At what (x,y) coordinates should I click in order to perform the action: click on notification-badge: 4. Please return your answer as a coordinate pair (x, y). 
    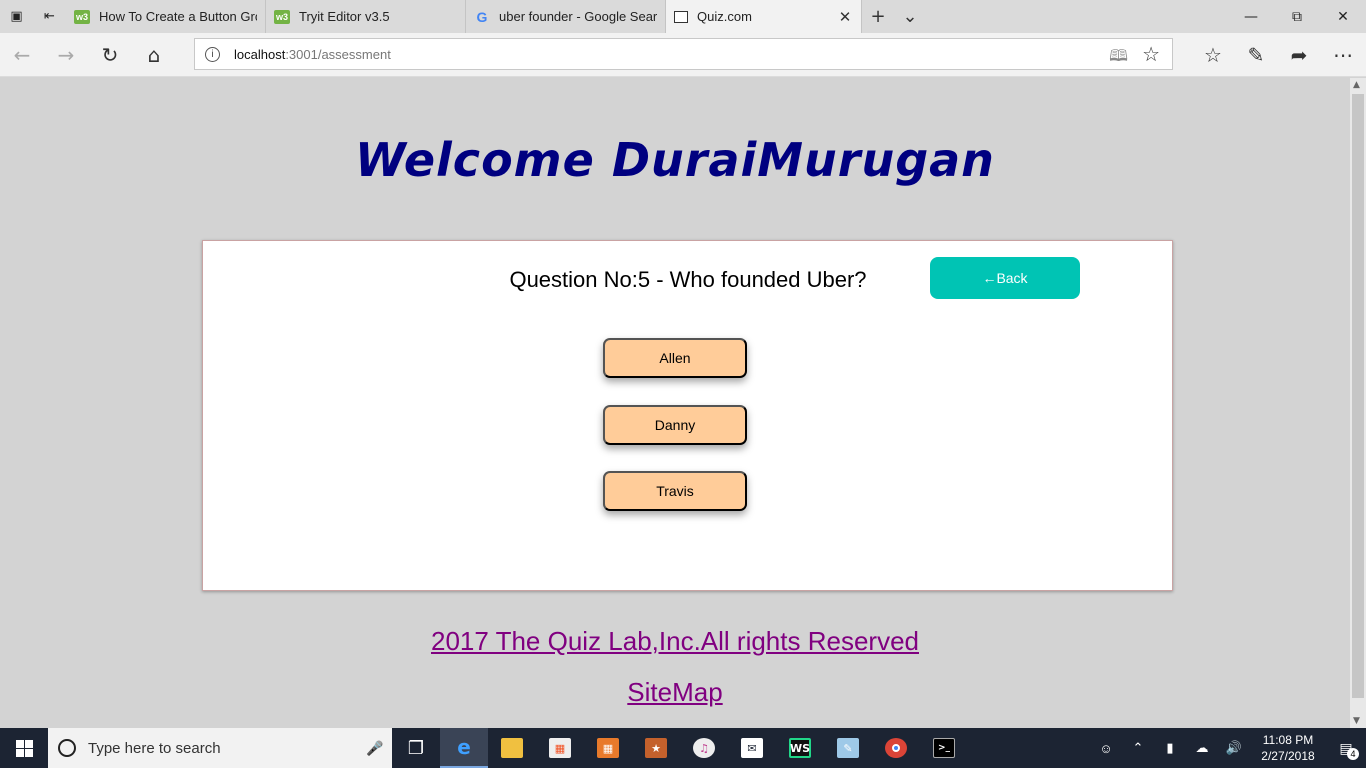
    Looking at the image, I should click on (1353, 753).